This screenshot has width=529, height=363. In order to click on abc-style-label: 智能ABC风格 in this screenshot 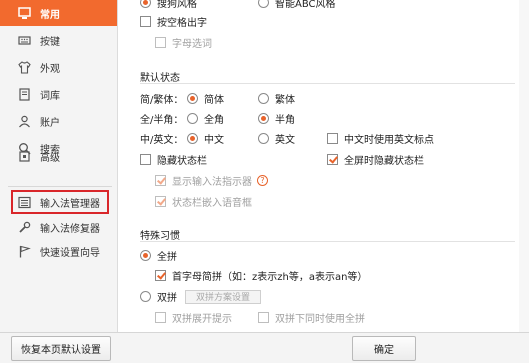, I will do `click(305, 5)`.